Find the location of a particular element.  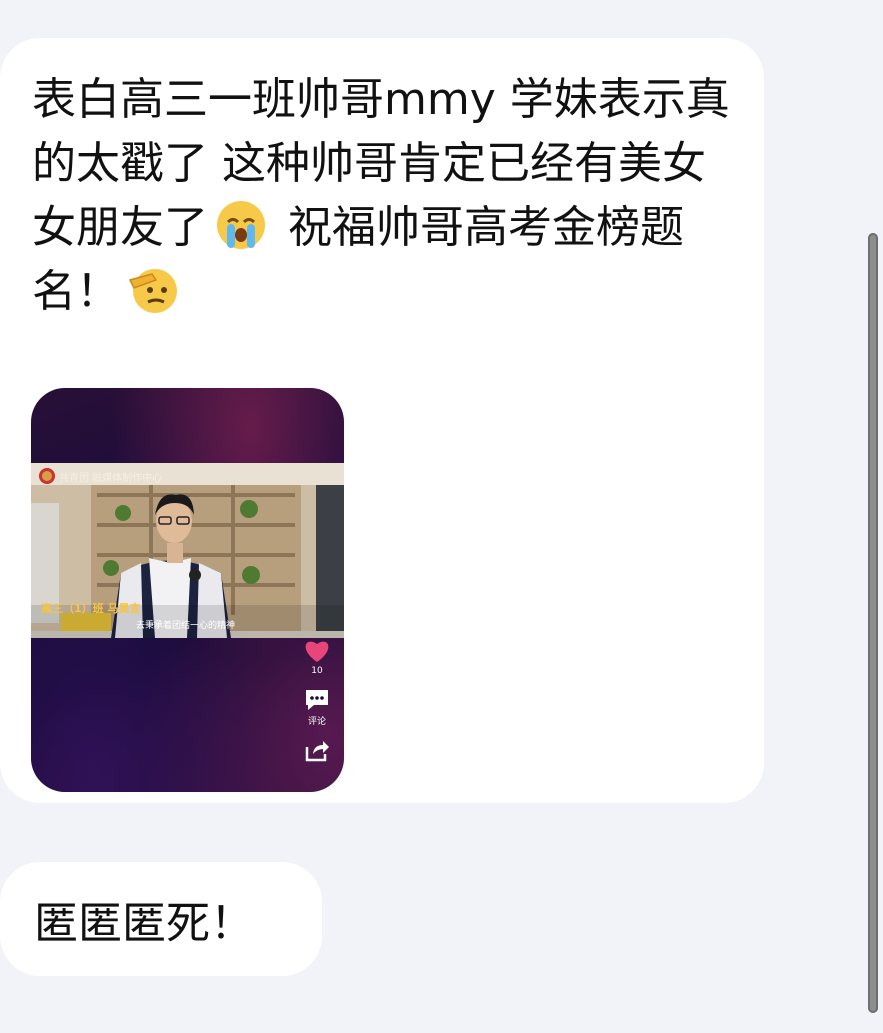

comment-label: 评论 is located at coordinates (316, 722).